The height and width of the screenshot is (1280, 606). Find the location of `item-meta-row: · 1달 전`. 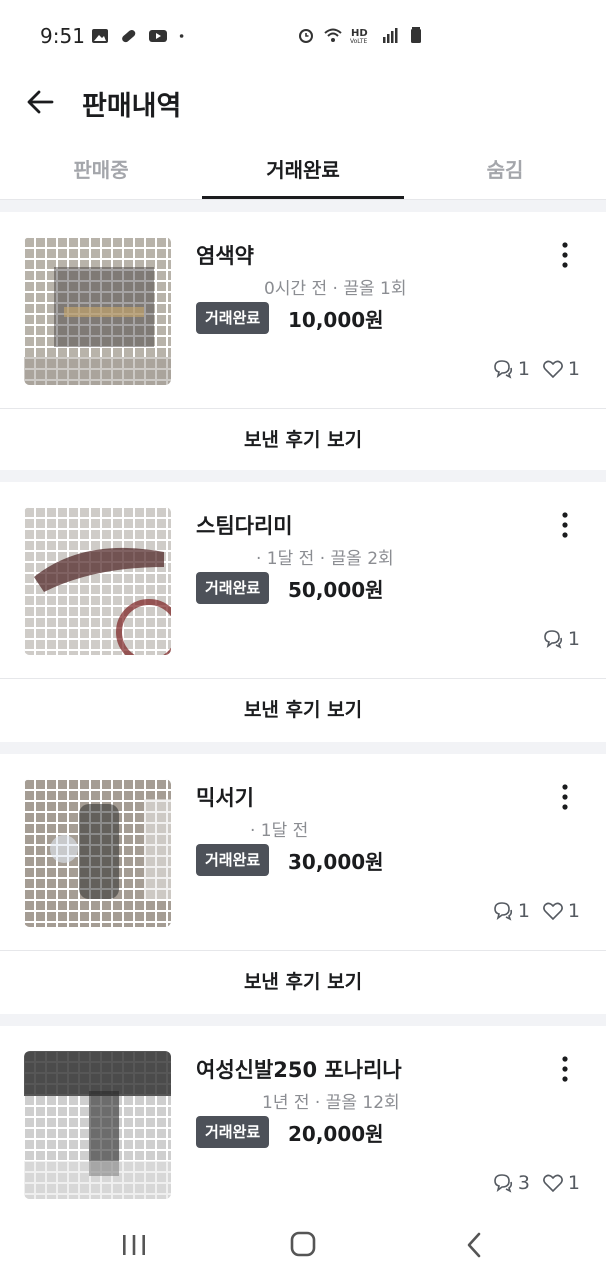

item-meta-row: · 1달 전 is located at coordinates (252, 828).